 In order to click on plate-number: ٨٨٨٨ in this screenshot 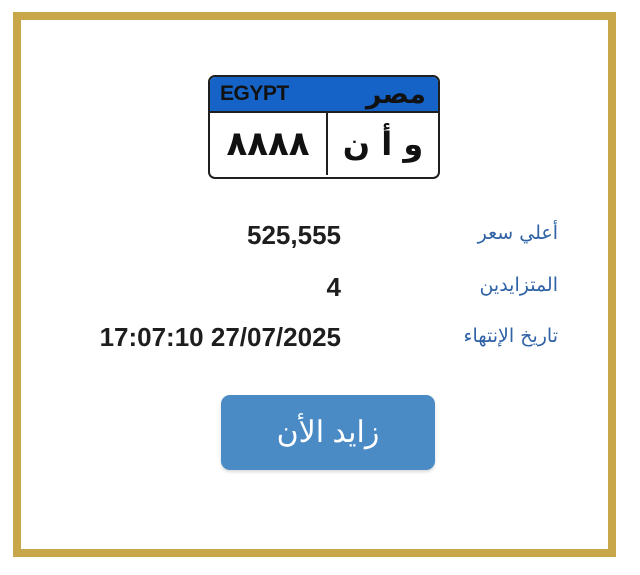, I will do `click(269, 144)`.